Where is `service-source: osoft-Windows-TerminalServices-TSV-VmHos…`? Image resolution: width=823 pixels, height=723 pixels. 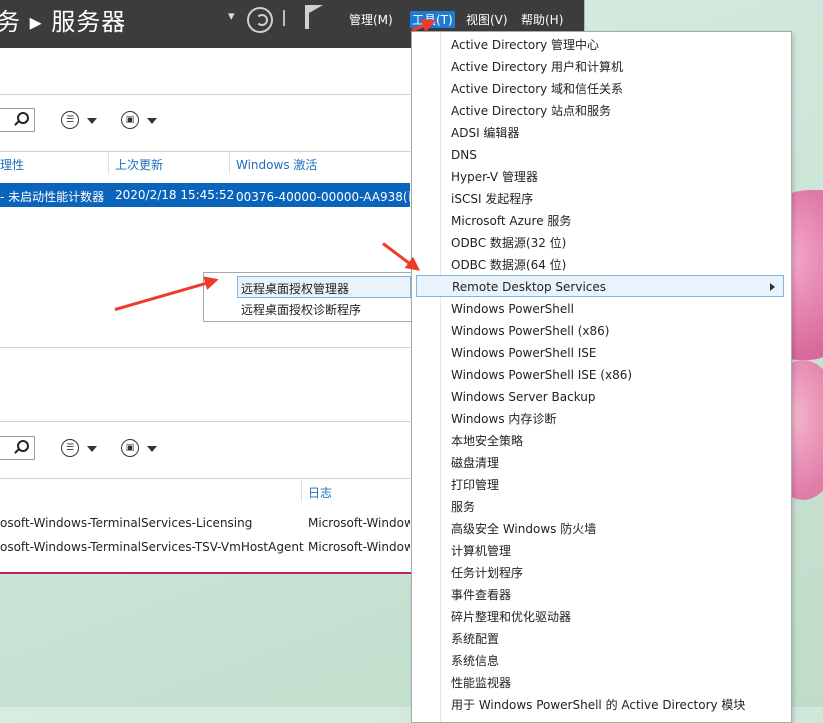 service-source: osoft-Windows-TerminalServices-TSV-VmHos… is located at coordinates (152, 547).